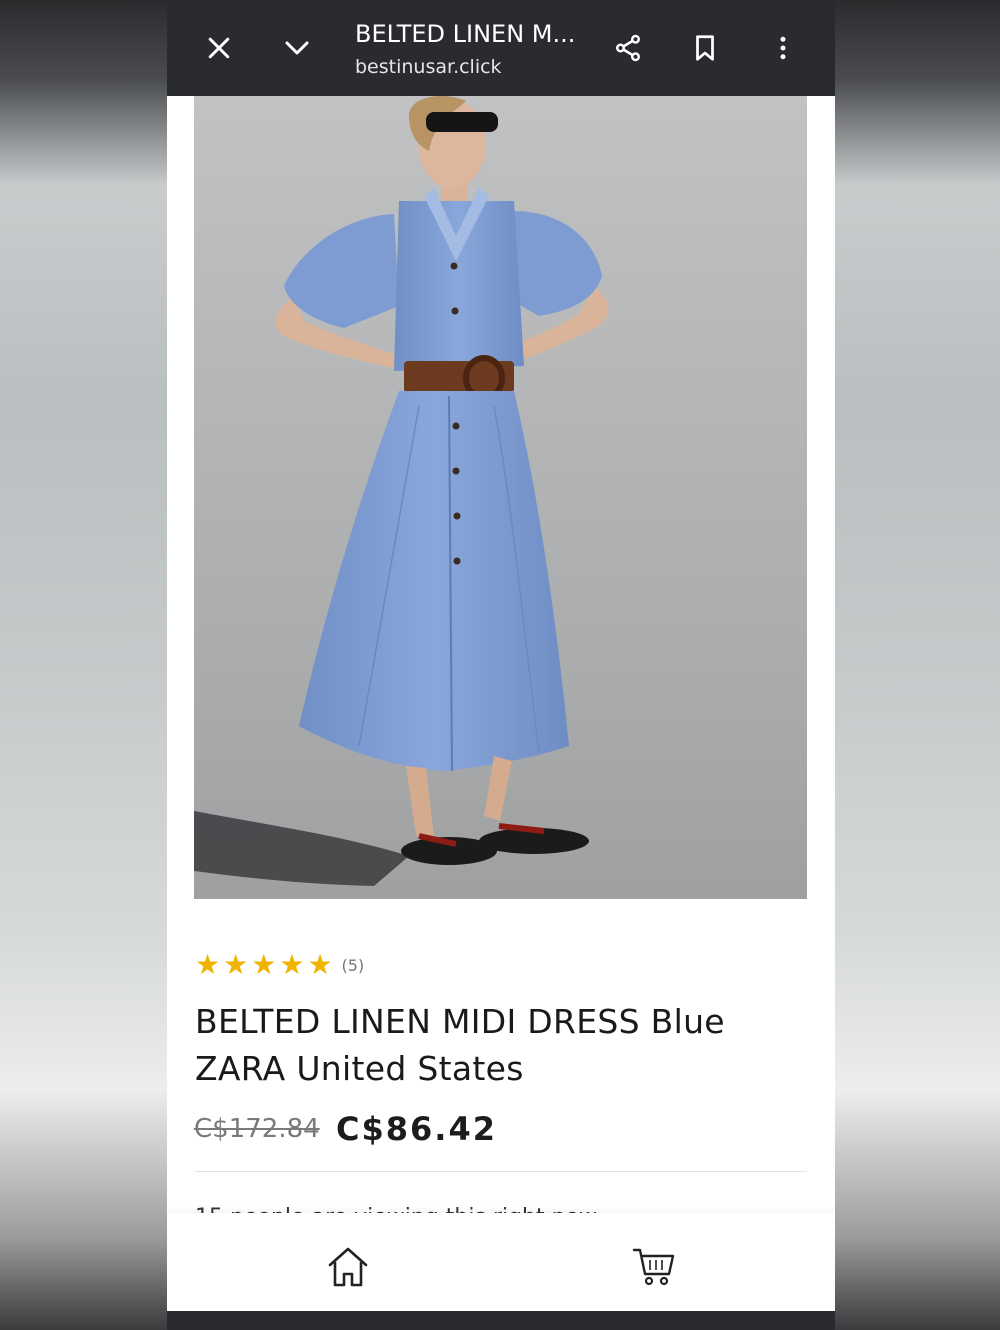 The width and height of the screenshot is (1000, 1330). What do you see at coordinates (501, 1262) in the screenshot?
I see `bottom-nav` at bounding box center [501, 1262].